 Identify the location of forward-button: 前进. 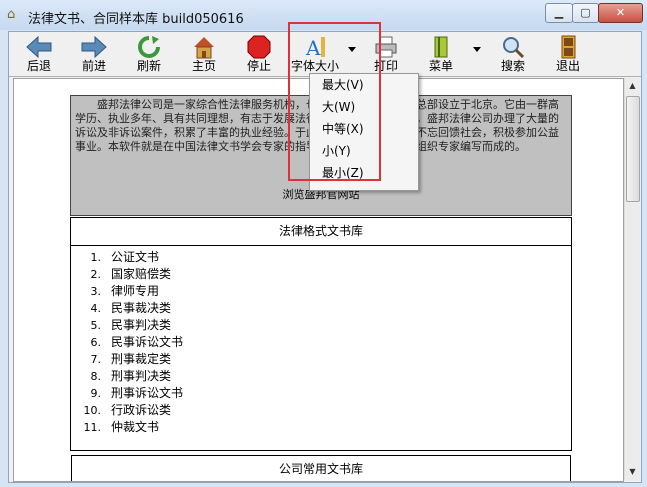
(94, 55).